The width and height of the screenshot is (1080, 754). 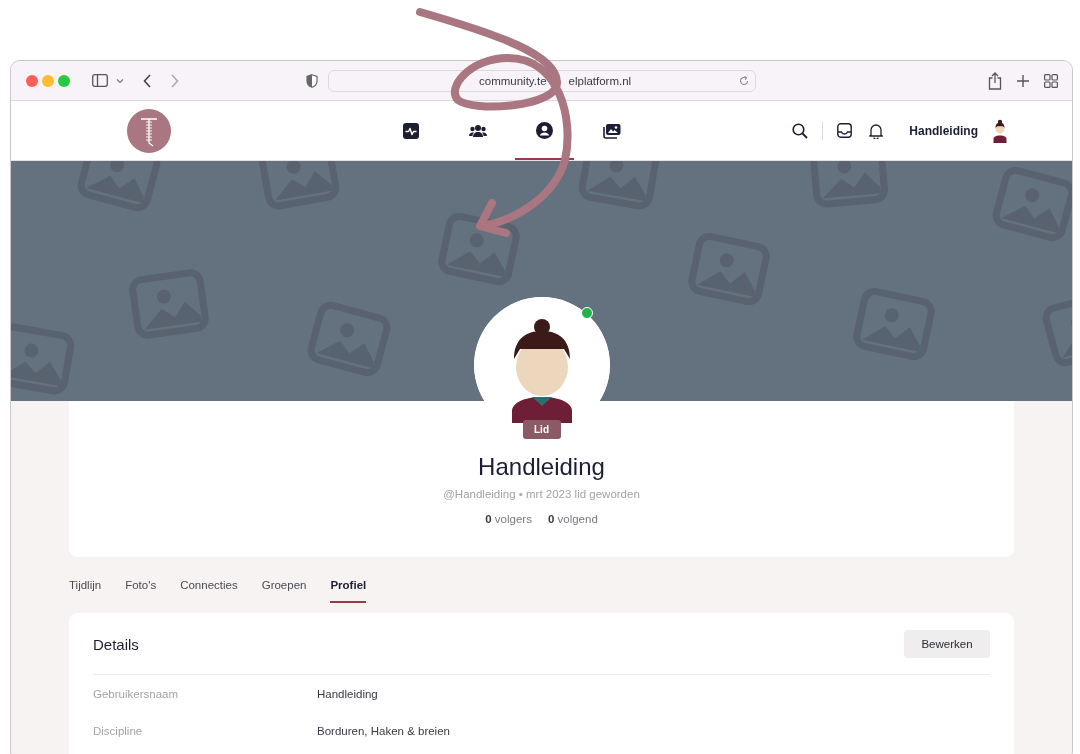 What do you see at coordinates (541, 429) in the screenshot?
I see `role-badge: Lid` at bounding box center [541, 429].